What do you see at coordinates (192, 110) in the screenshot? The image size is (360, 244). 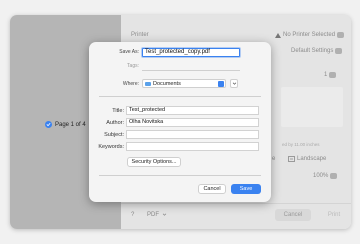 I see `title-field: Test_protected` at bounding box center [192, 110].